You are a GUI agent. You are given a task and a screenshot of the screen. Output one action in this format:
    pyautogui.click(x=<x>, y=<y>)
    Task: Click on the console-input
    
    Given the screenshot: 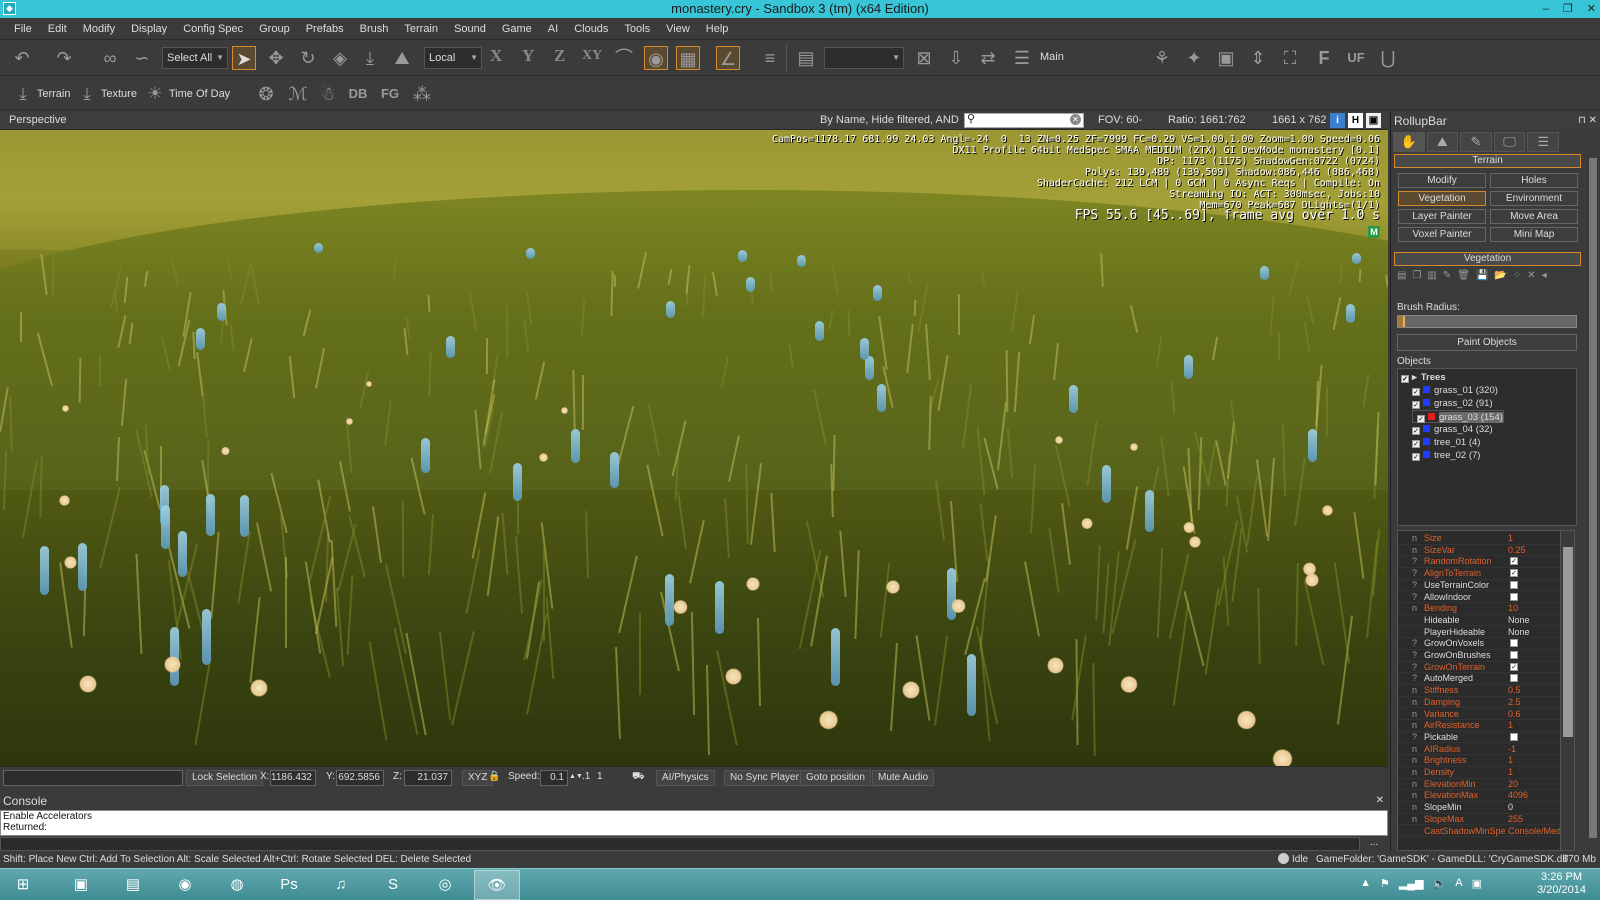 What is the action you would take?
    pyautogui.click(x=680, y=844)
    